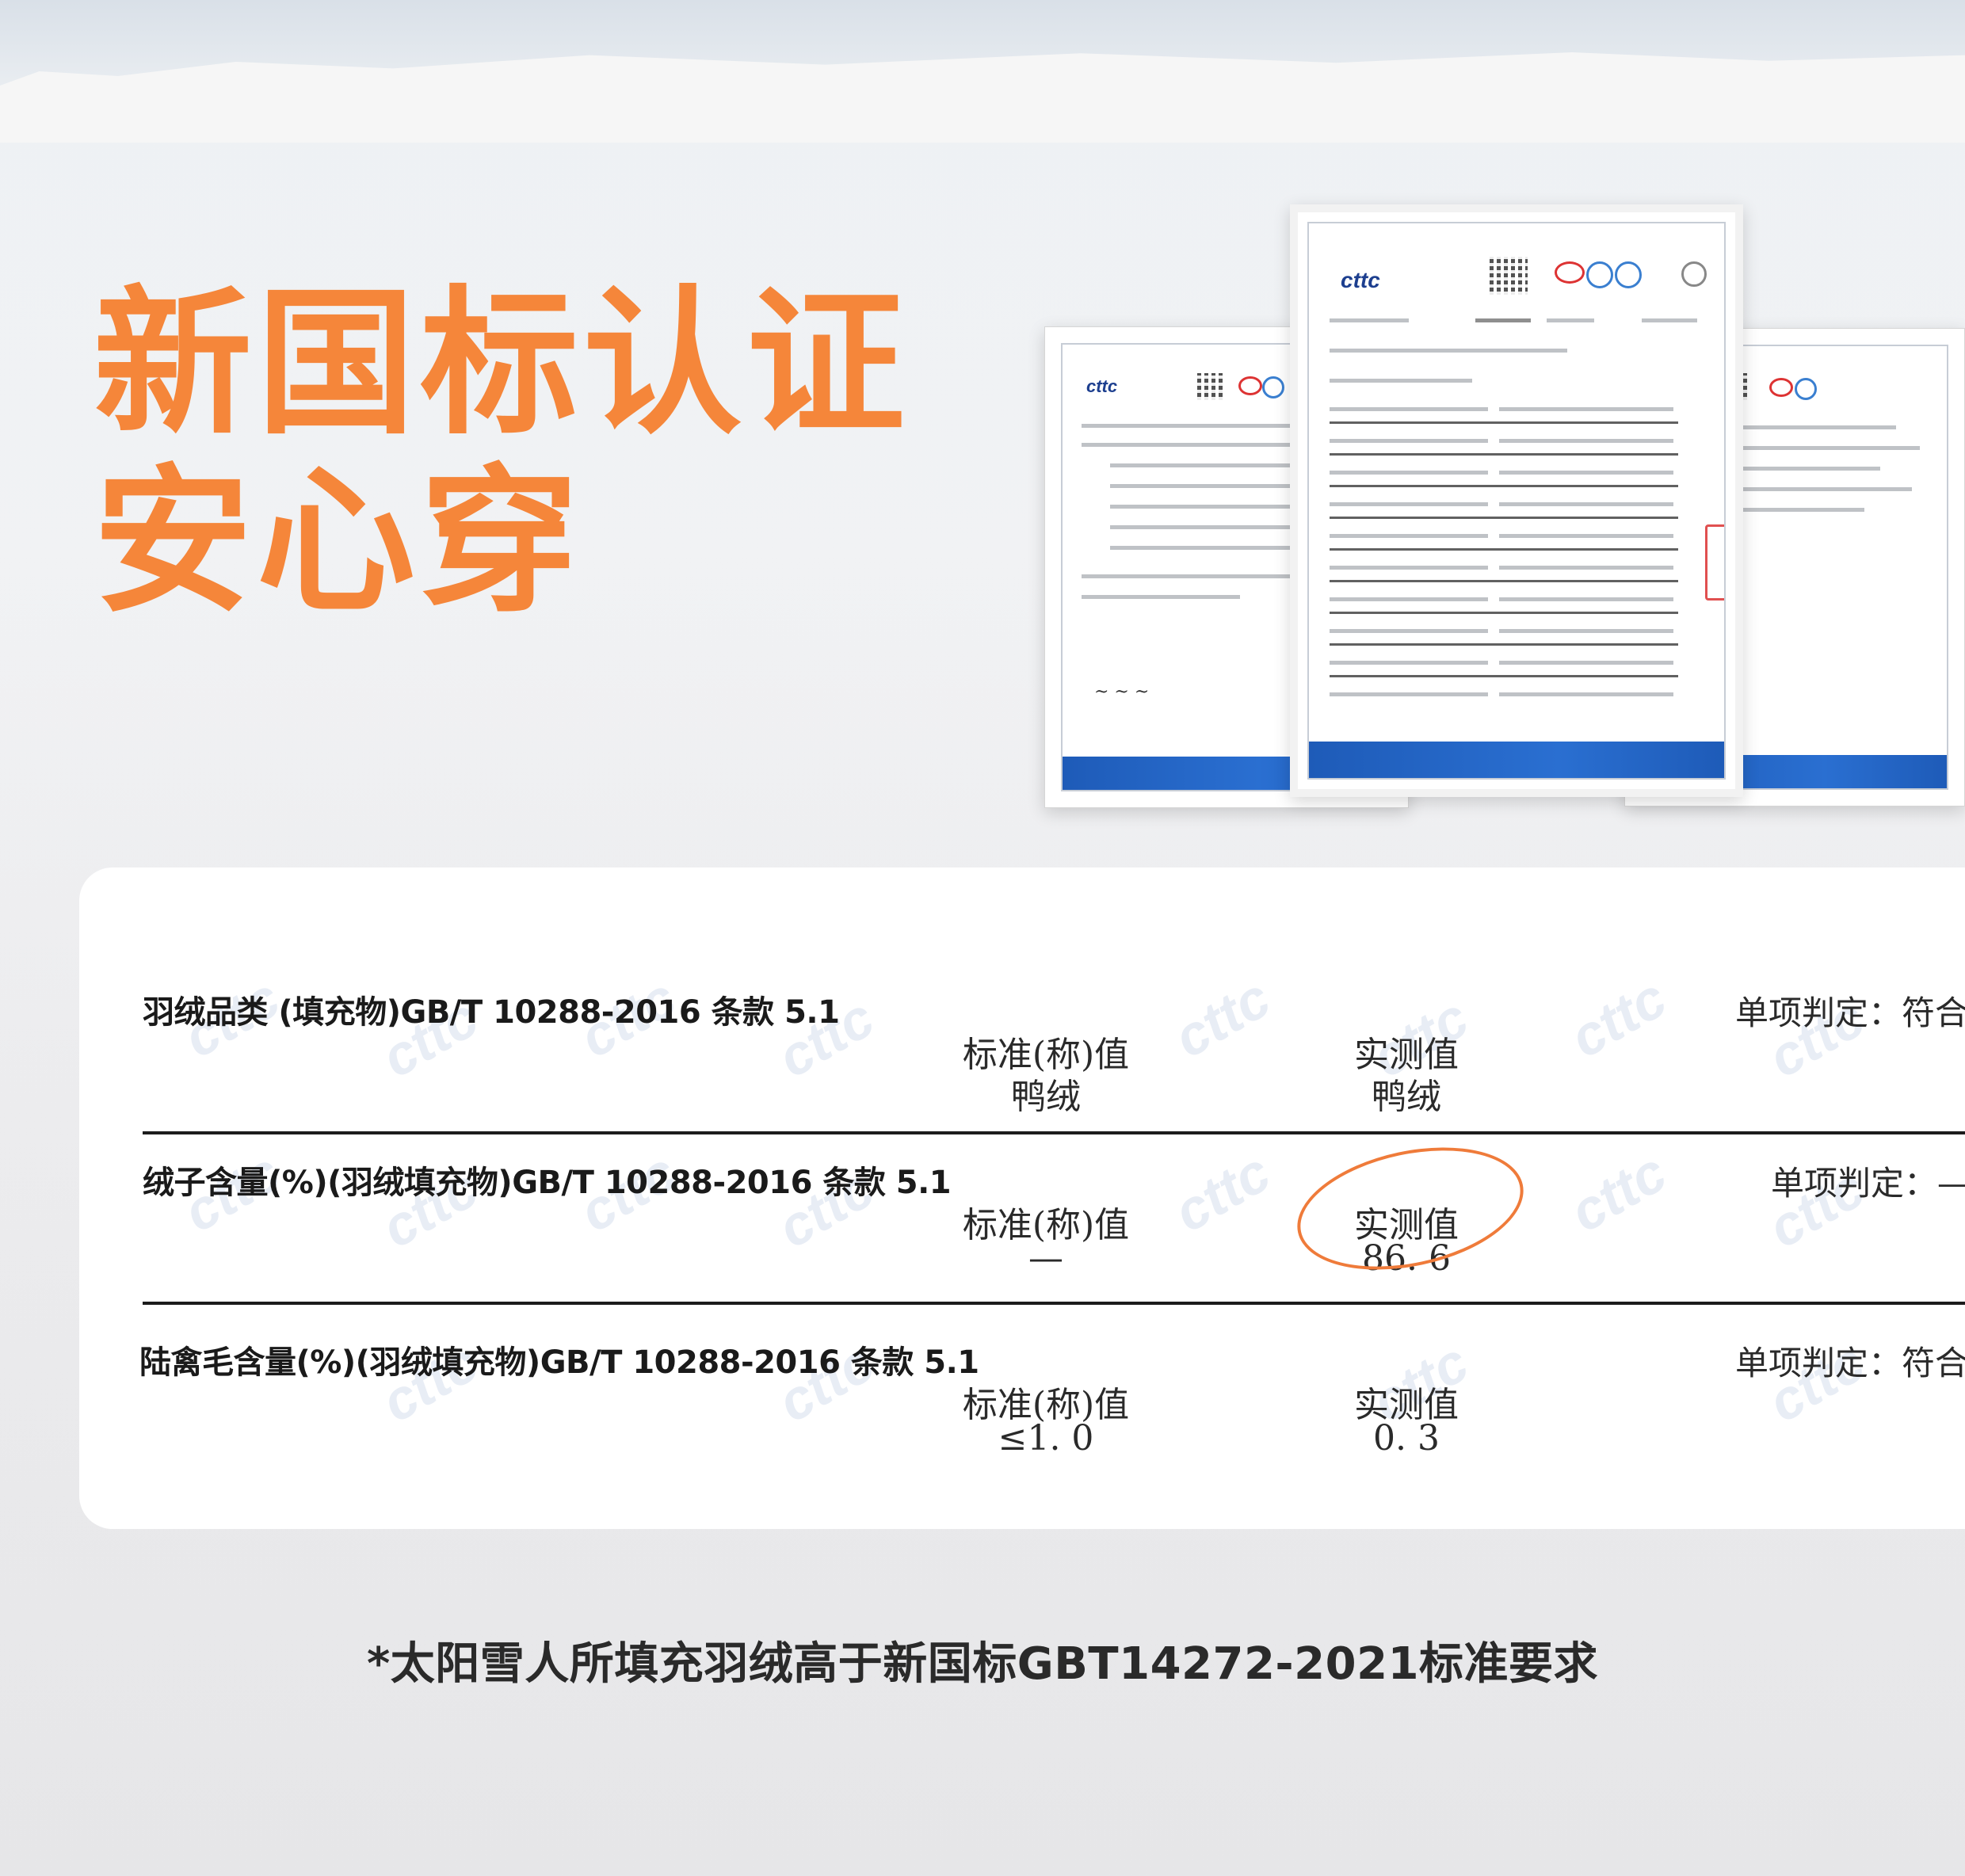 Image resolution: width=1965 pixels, height=1876 pixels. What do you see at coordinates (1046, 1438) in the screenshot?
I see `standard-value: ≤1. 0` at bounding box center [1046, 1438].